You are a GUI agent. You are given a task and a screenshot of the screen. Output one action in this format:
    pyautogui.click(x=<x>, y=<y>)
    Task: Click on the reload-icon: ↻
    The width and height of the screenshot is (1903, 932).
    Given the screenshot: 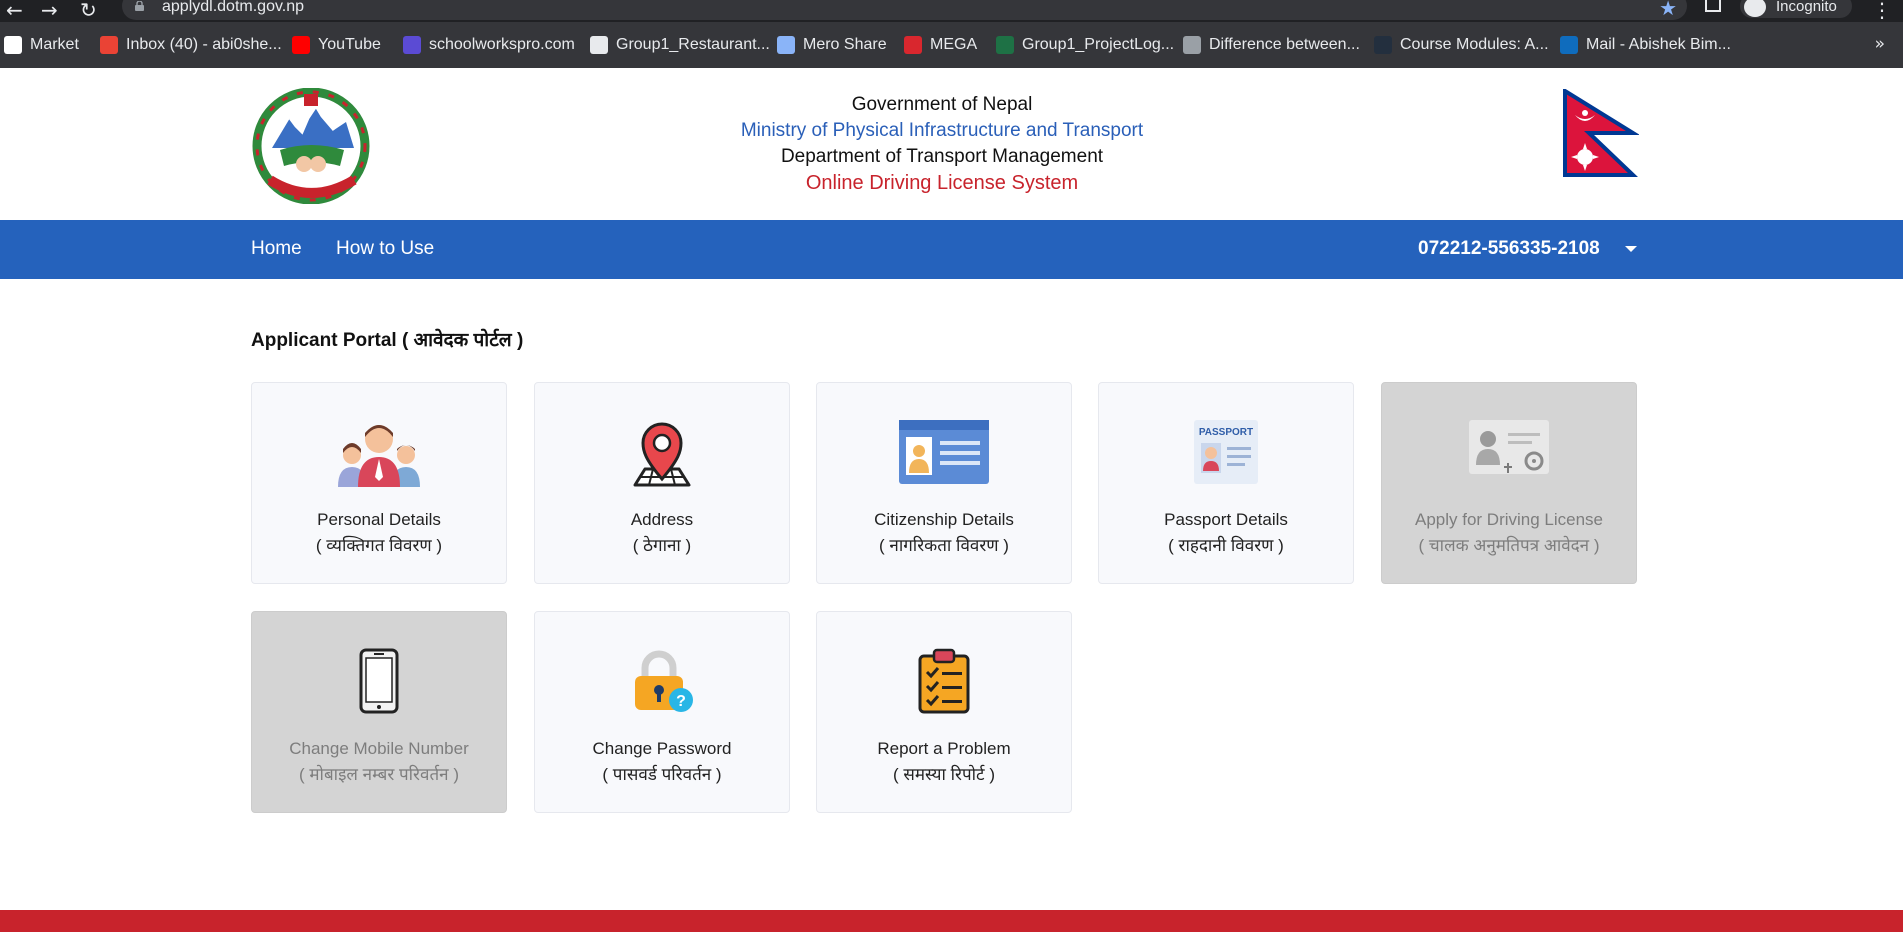 What is the action you would take?
    pyautogui.click(x=88, y=11)
    